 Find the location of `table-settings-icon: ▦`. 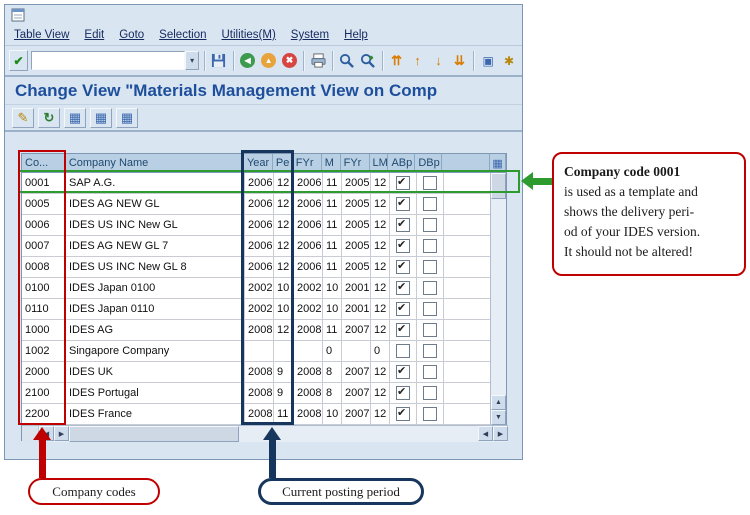

table-settings-icon: ▦ is located at coordinates (498, 163).